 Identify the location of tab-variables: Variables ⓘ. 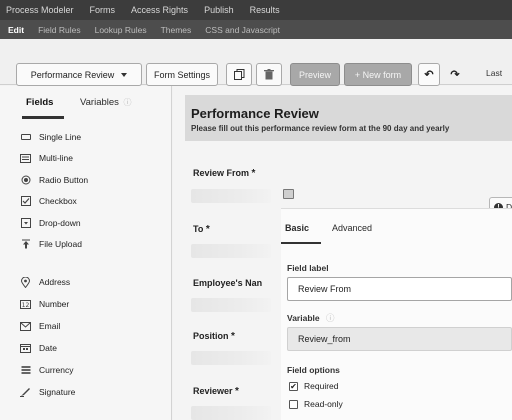
(106, 102).